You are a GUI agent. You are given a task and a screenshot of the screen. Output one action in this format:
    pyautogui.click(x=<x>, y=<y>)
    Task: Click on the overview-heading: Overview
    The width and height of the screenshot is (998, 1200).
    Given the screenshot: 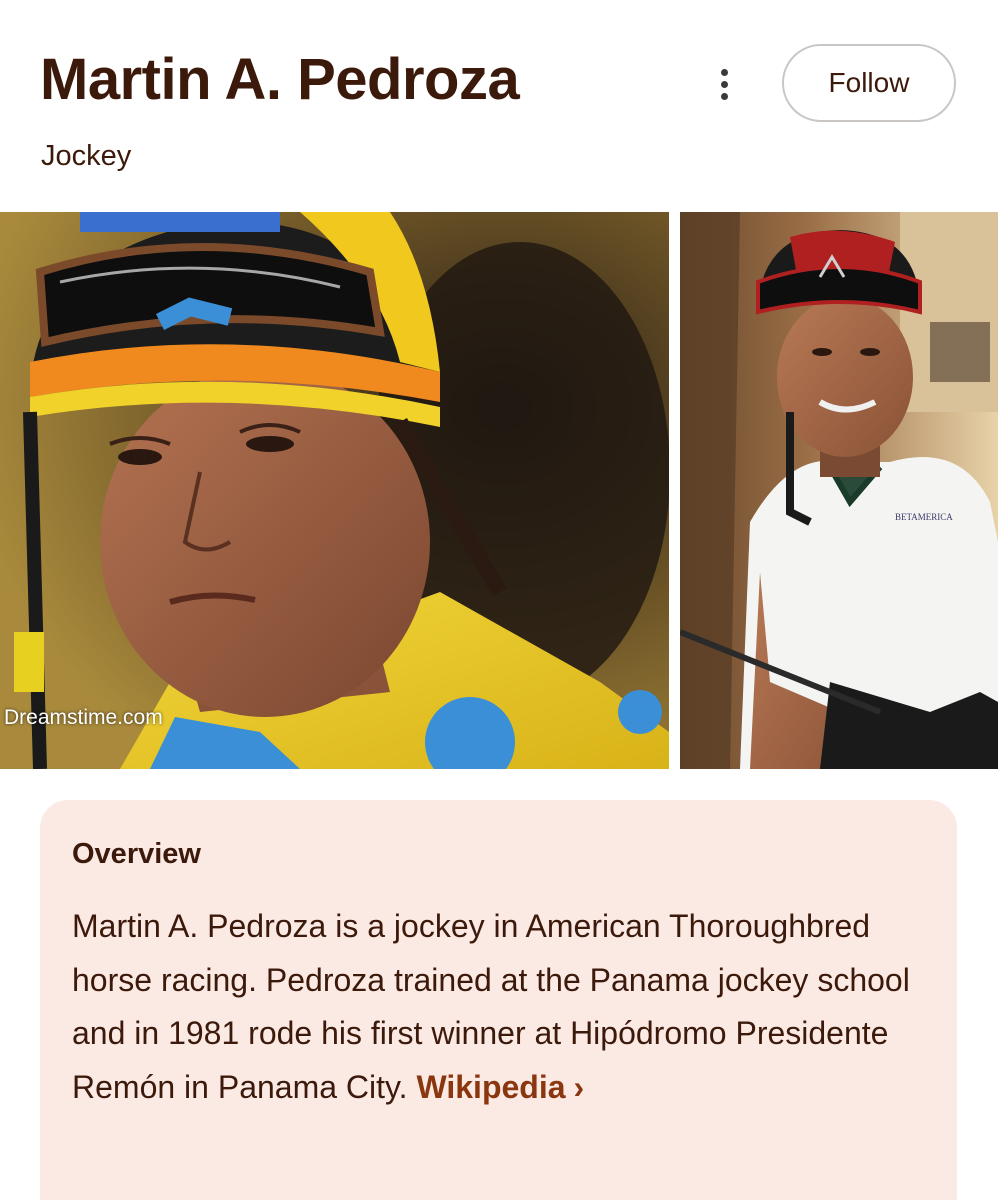 What is the action you would take?
    pyautogui.click(x=136, y=854)
    